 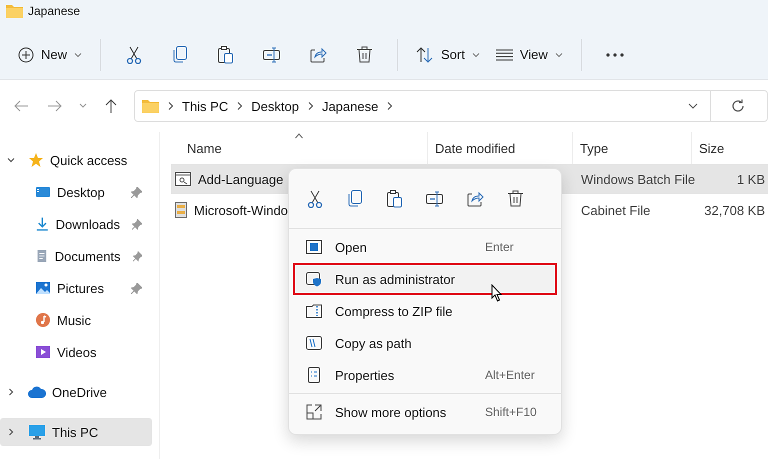 What do you see at coordinates (314, 343) in the screenshot?
I see `path-icon` at bounding box center [314, 343].